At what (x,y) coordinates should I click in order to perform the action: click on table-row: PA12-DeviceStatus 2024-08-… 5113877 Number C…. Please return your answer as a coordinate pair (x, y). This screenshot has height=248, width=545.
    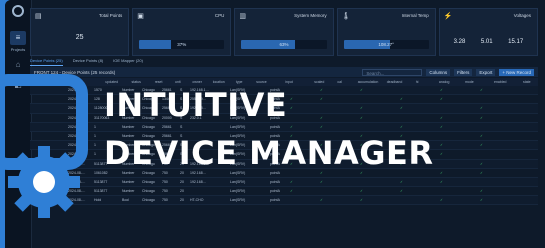
    Looking at the image, I should click on (284, 182).